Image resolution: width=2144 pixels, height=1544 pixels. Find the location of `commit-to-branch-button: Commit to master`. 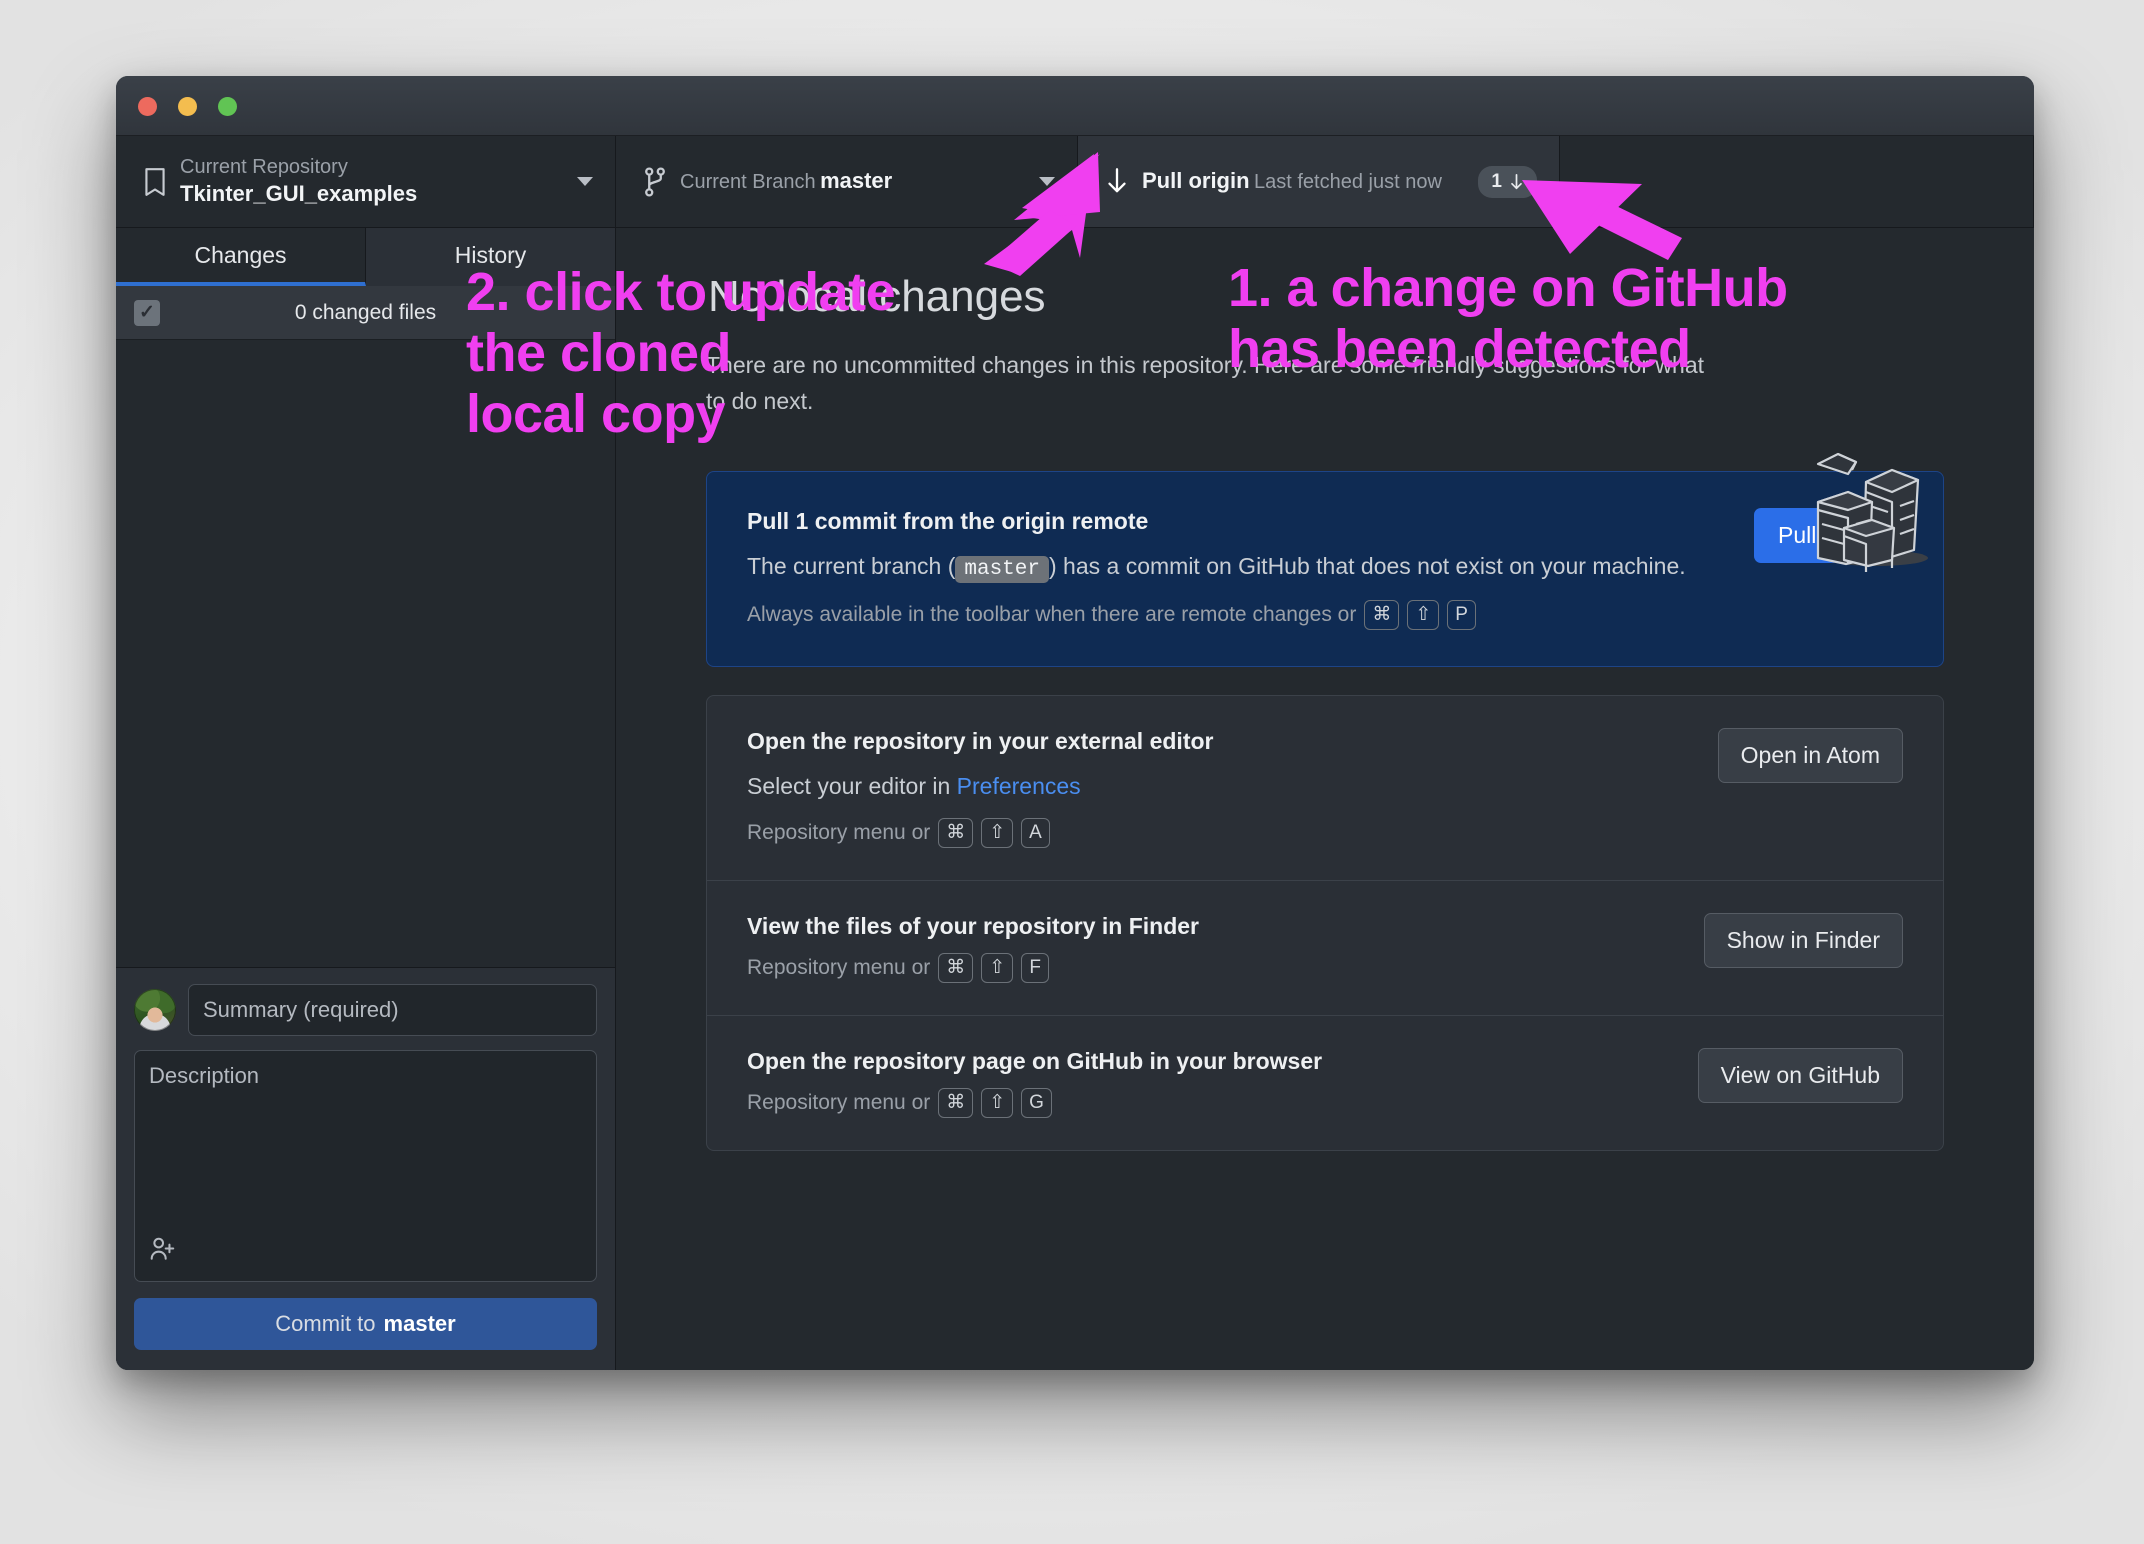

commit-to-branch-button: Commit to master is located at coordinates (365, 1324).